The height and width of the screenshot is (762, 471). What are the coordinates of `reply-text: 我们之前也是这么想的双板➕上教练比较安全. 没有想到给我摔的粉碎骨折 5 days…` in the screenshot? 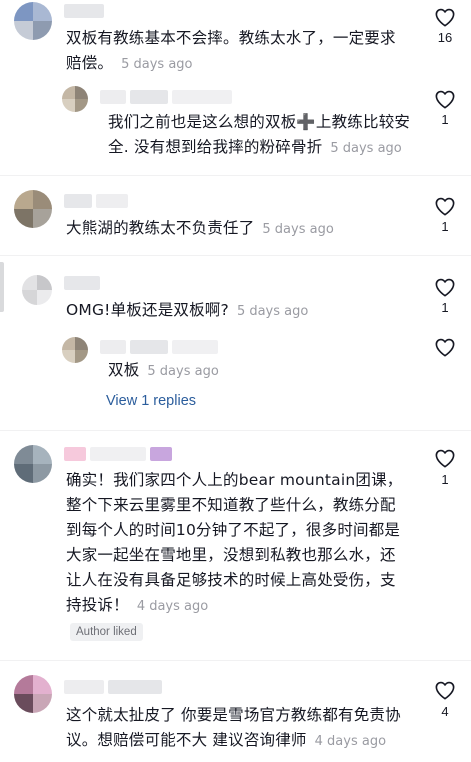 It's located at (259, 134).